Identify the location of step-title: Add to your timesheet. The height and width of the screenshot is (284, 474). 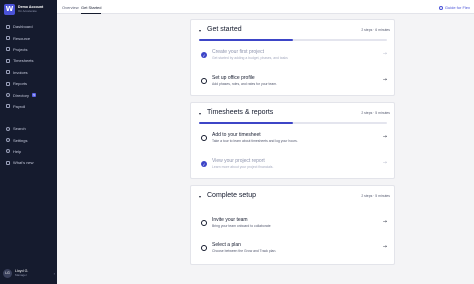
(236, 135).